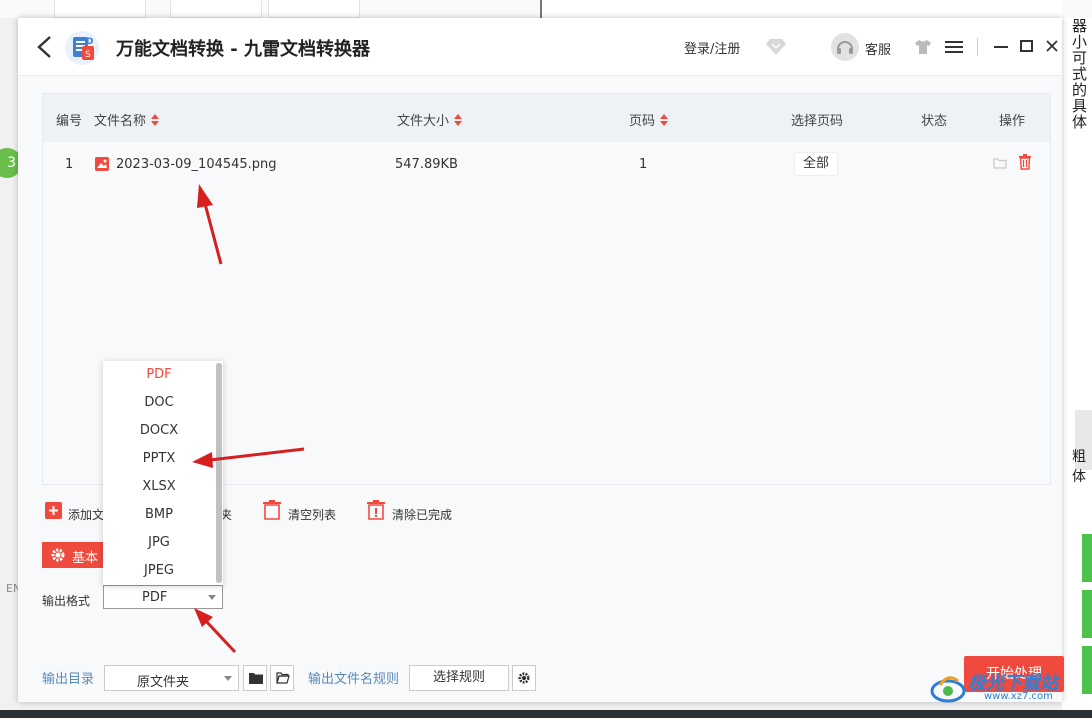  I want to click on background-right-text: 器 小 可 式的 具体, so click(1082, 74).